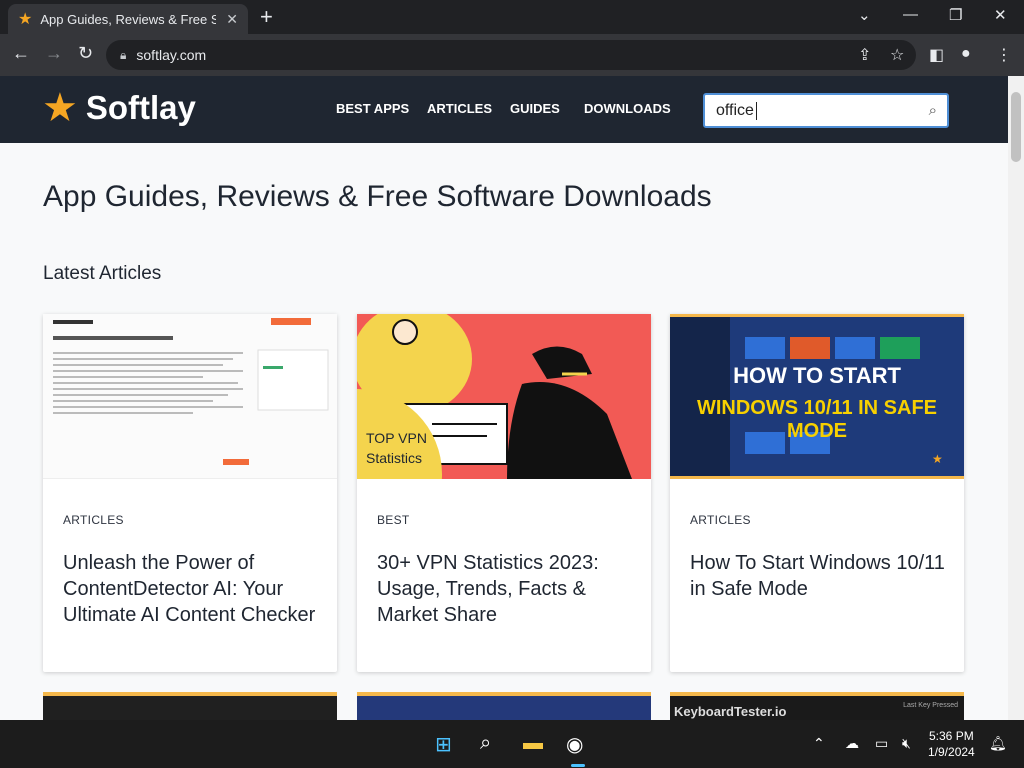 Image resolution: width=1024 pixels, height=768 pixels. I want to click on address-bar: 🔒︎ softlay.com, so click(511, 55).